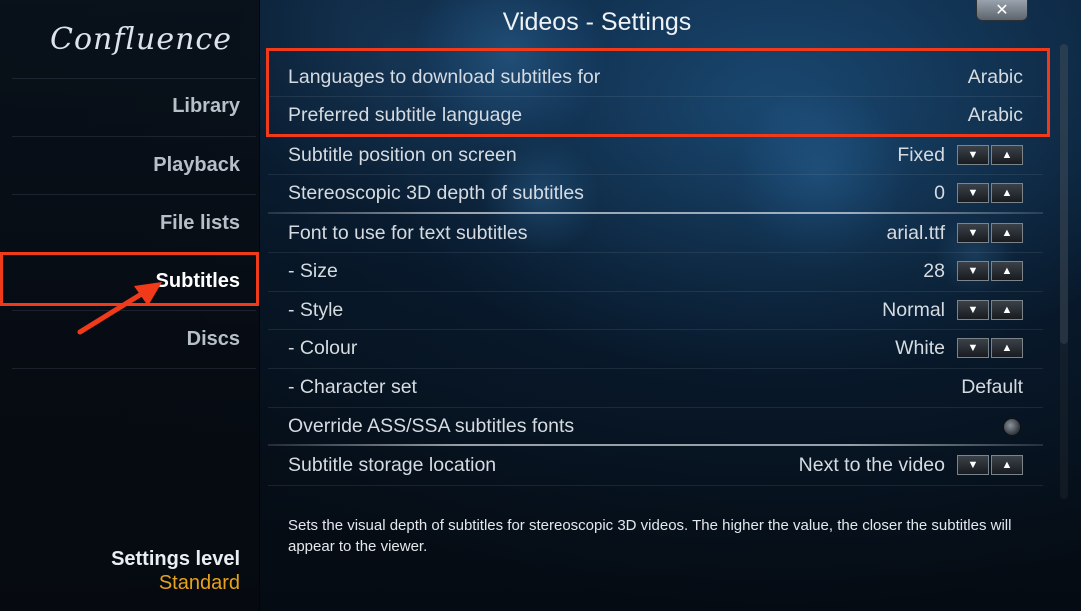 The height and width of the screenshot is (611, 1081). I want to click on annotation-arrow, so click(119, 308).